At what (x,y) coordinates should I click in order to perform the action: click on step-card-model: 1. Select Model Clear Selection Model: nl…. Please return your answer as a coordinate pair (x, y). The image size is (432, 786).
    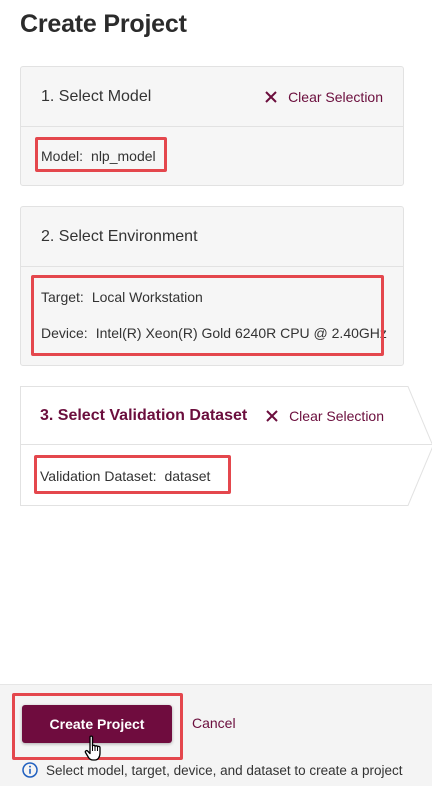
    Looking at the image, I should click on (212, 126).